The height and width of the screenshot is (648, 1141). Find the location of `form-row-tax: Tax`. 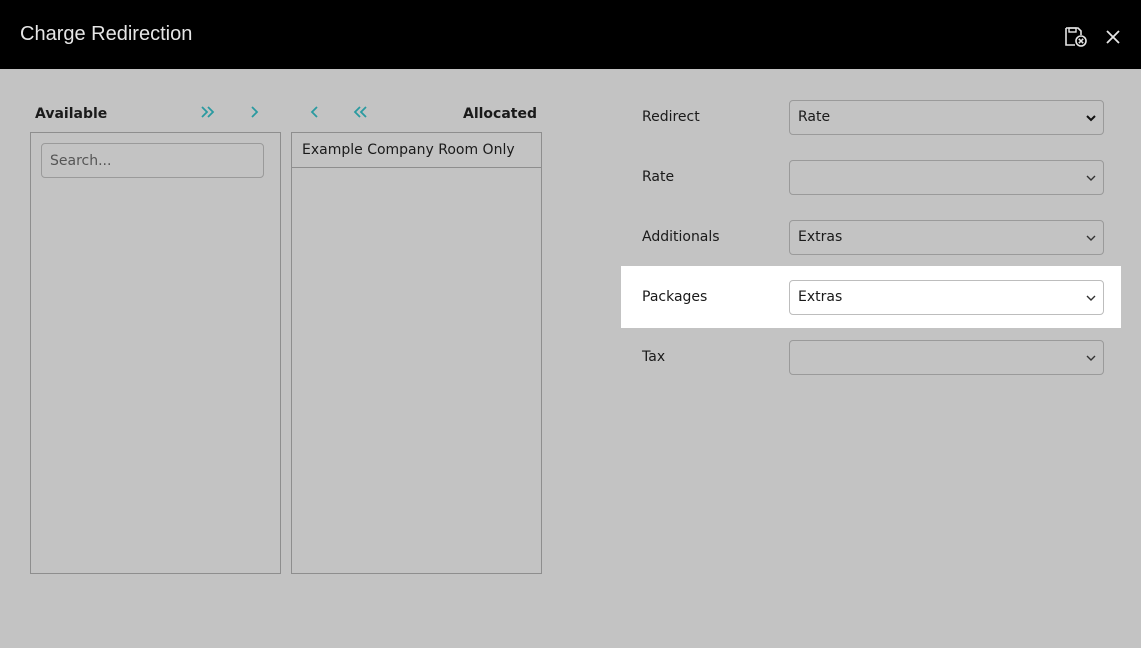

form-row-tax: Tax is located at coordinates (871, 357).